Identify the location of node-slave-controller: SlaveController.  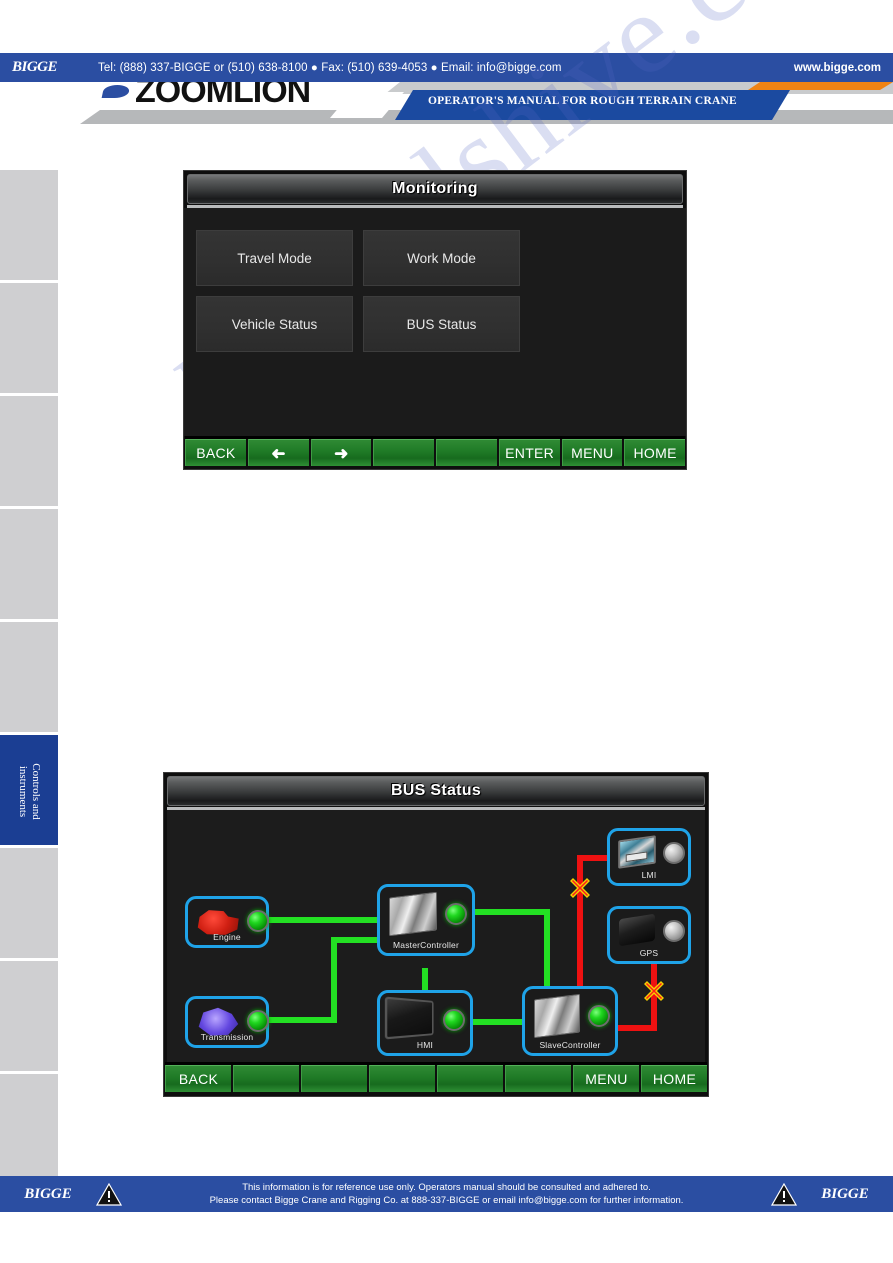
(570, 1021).